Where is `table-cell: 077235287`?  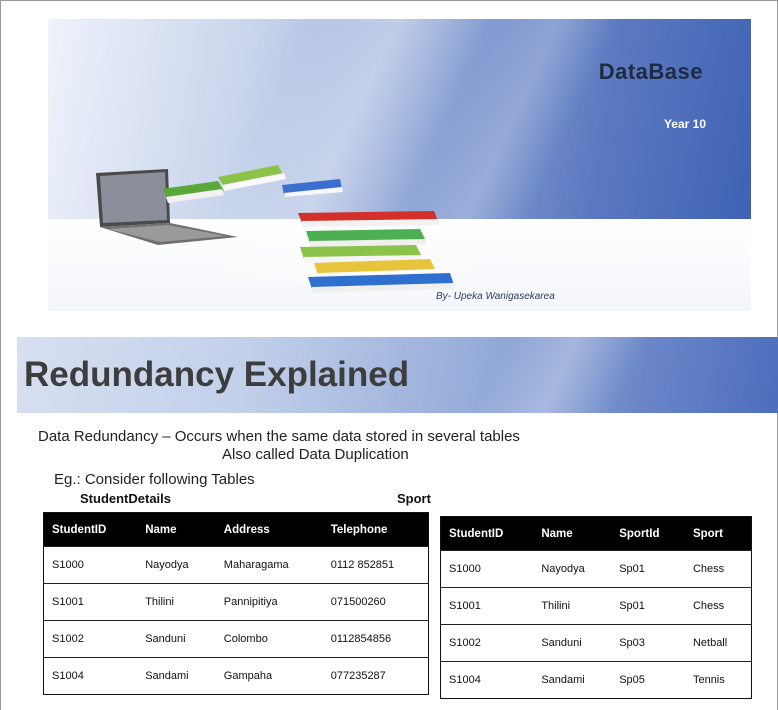 table-cell: 077235287 is located at coordinates (375, 676).